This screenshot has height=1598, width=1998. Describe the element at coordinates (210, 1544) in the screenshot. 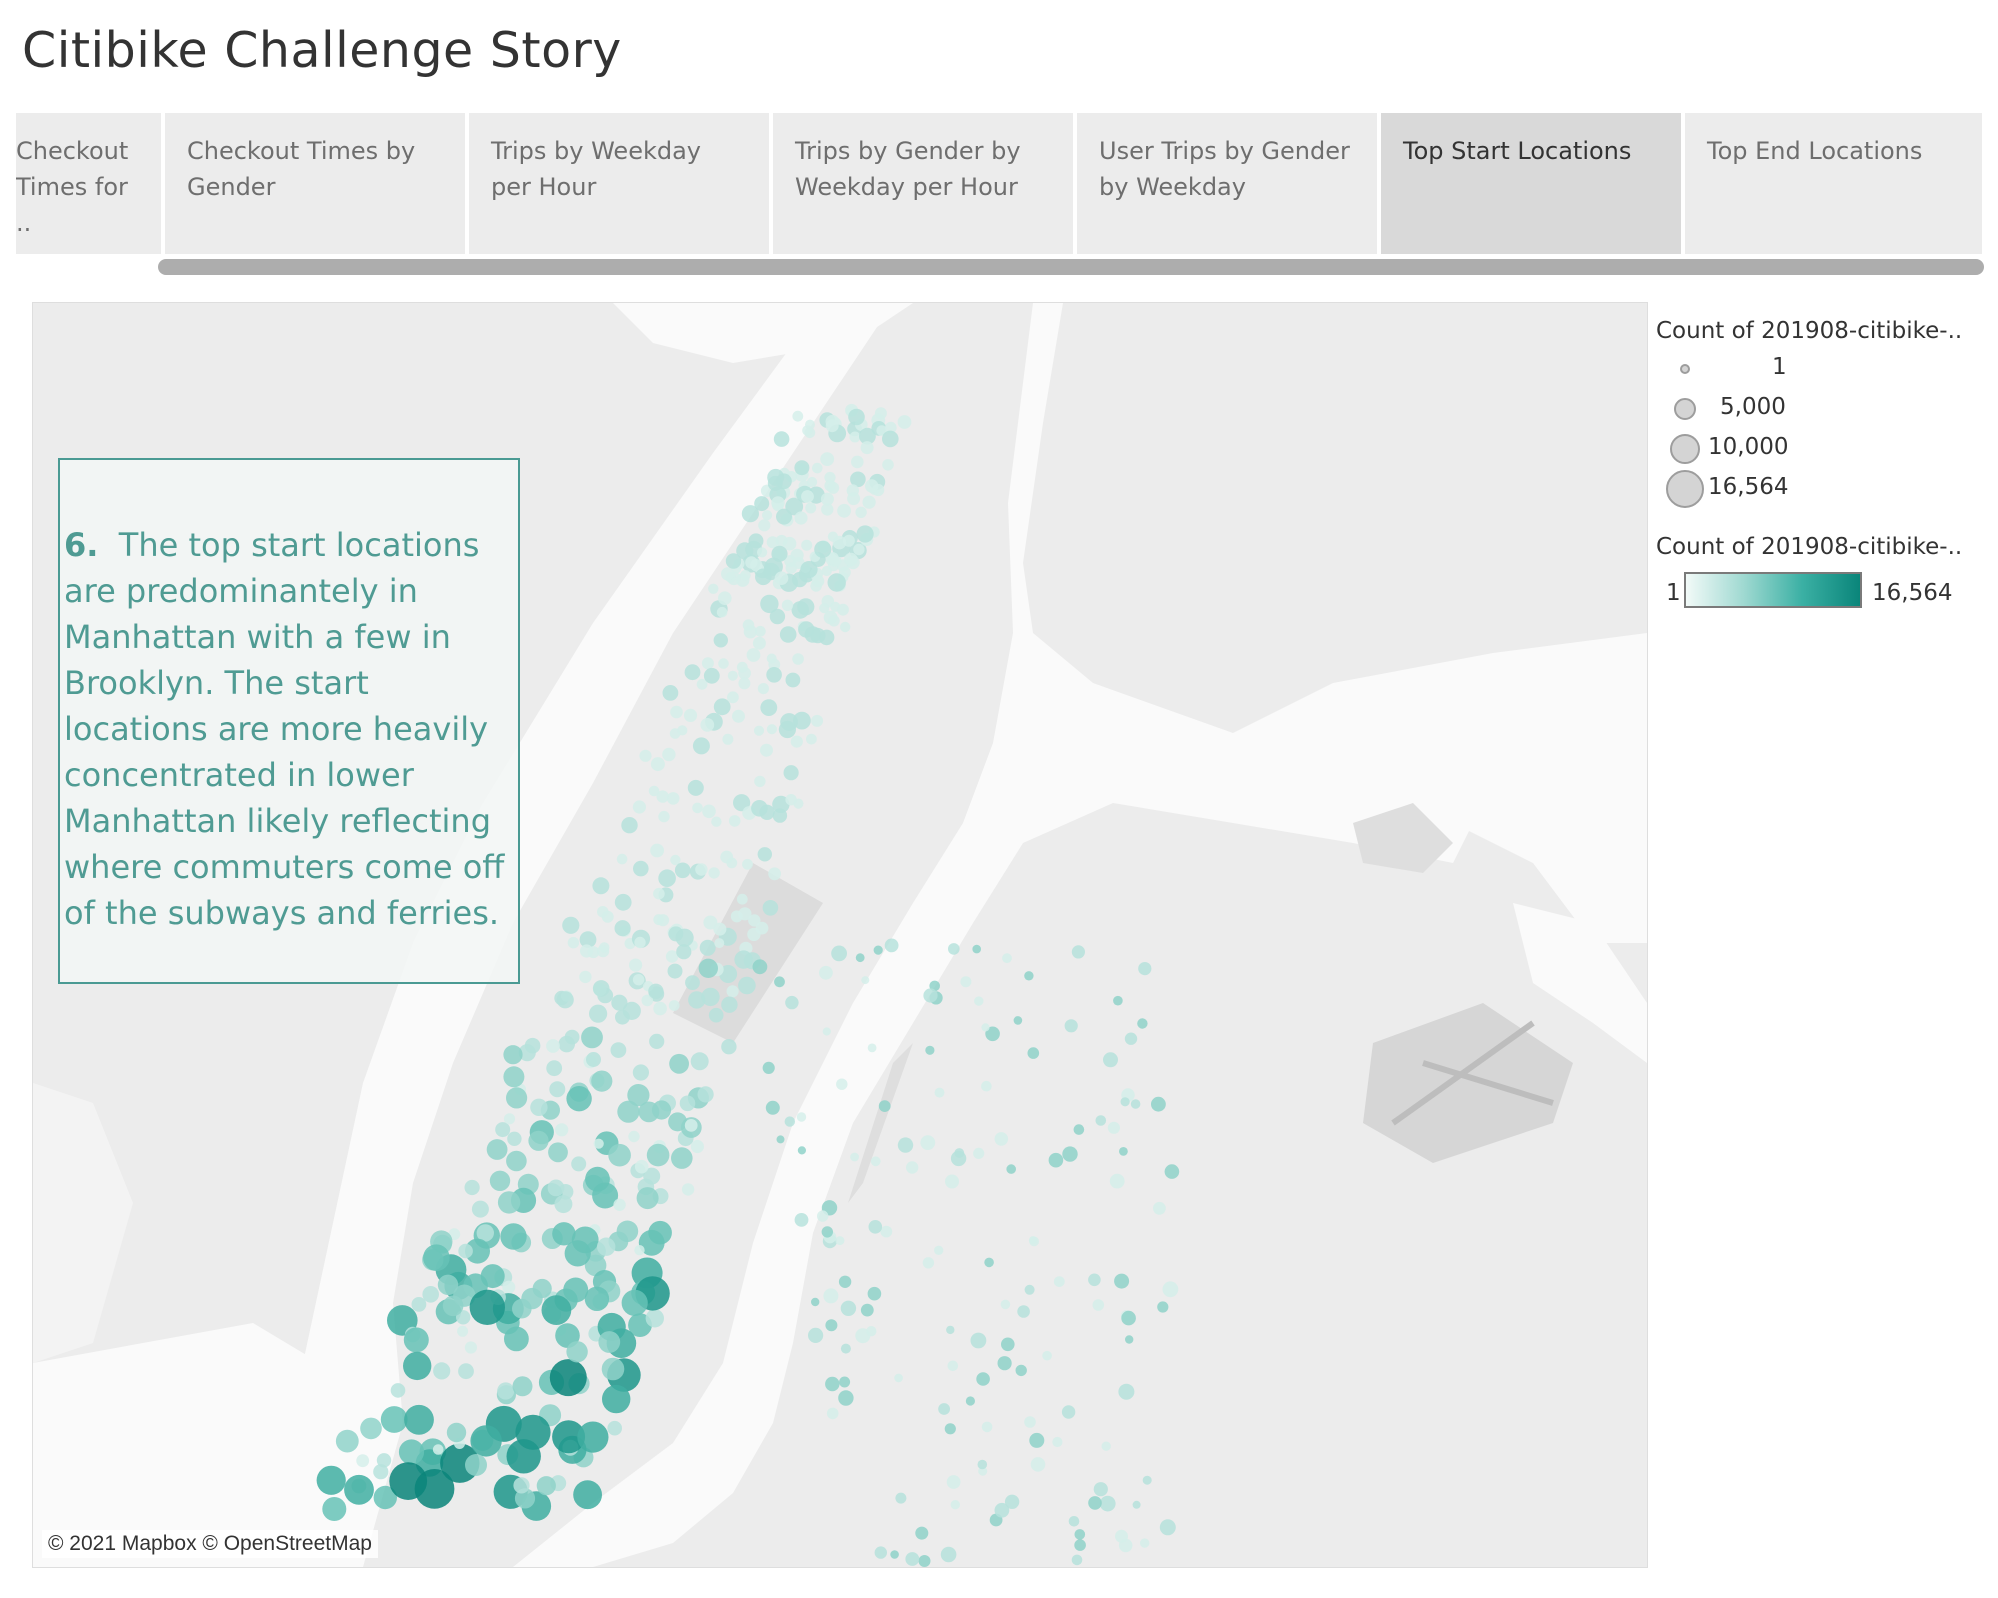

I see `map-attribution: © 2021 Mapbox © OpenStreetMap` at that location.